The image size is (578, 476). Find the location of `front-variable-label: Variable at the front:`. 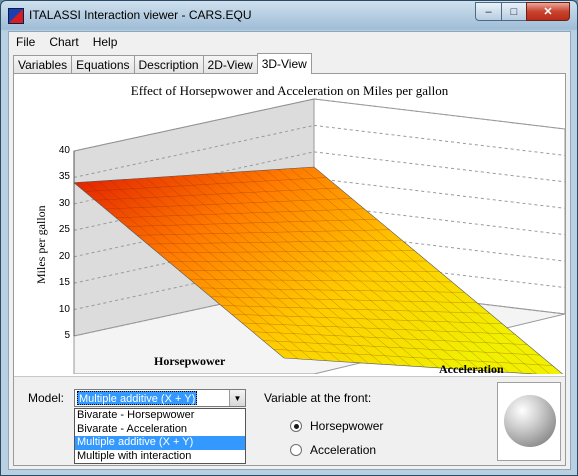

front-variable-label: Variable at the front: is located at coordinates (318, 398).